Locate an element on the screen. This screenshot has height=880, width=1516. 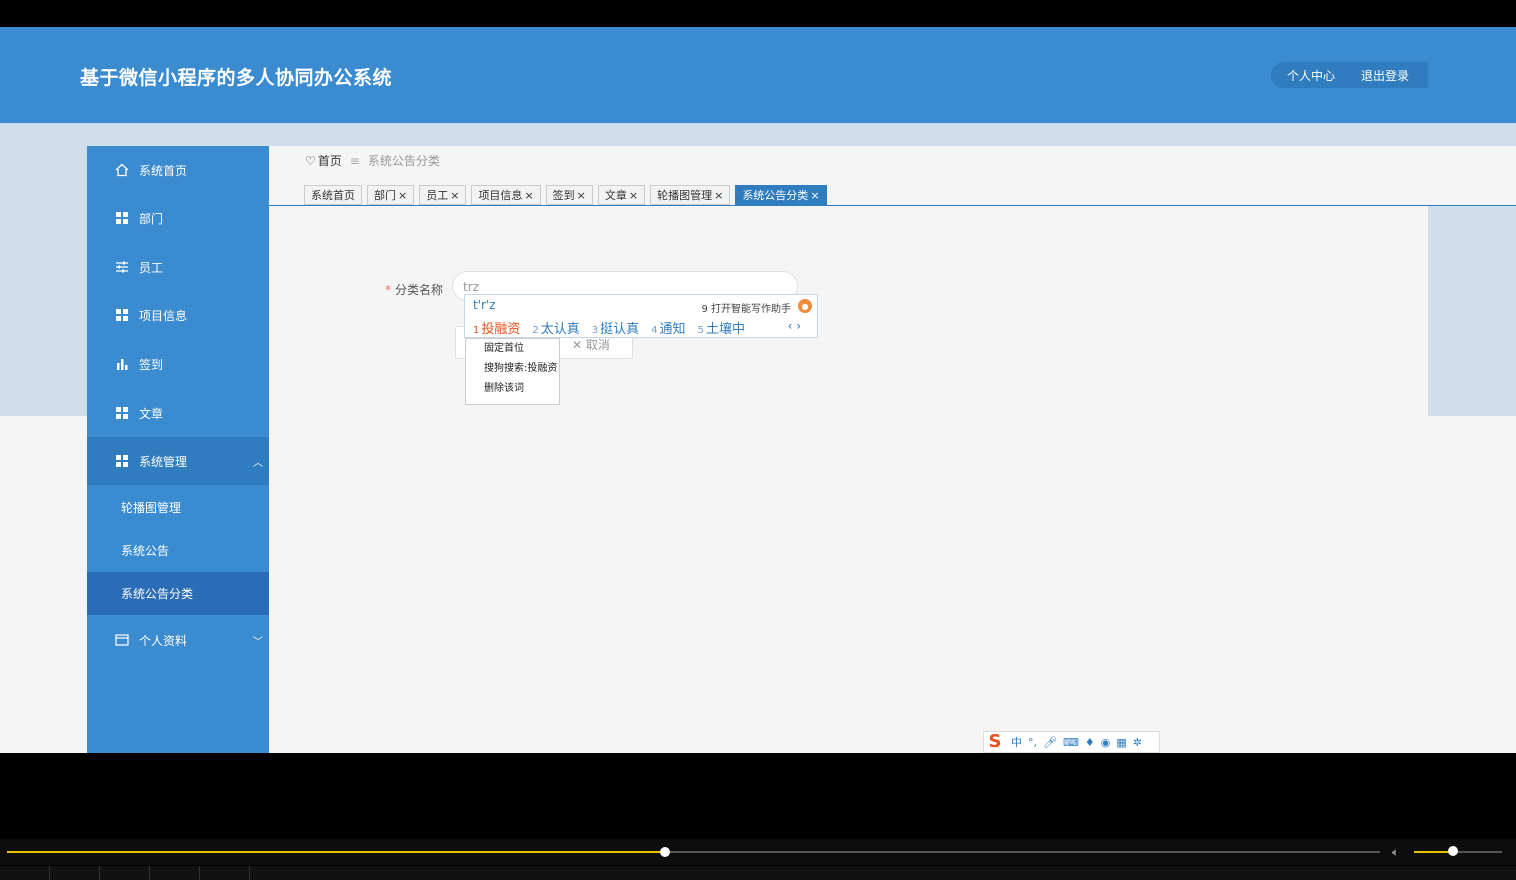
candidate-num: 3 is located at coordinates (595, 330).